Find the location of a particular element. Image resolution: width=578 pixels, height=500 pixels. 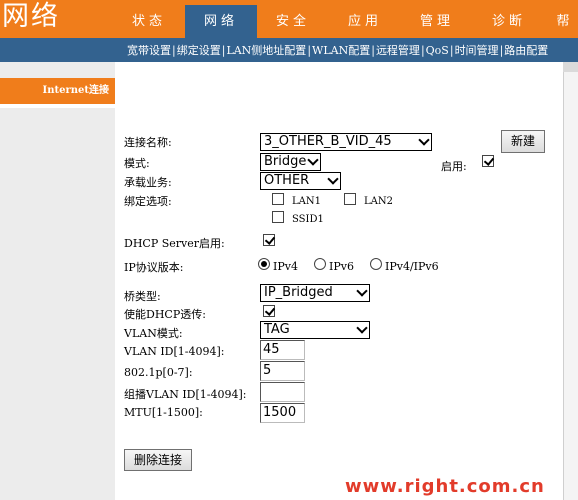

delete-connection-button: 删除连接 is located at coordinates (158, 460).